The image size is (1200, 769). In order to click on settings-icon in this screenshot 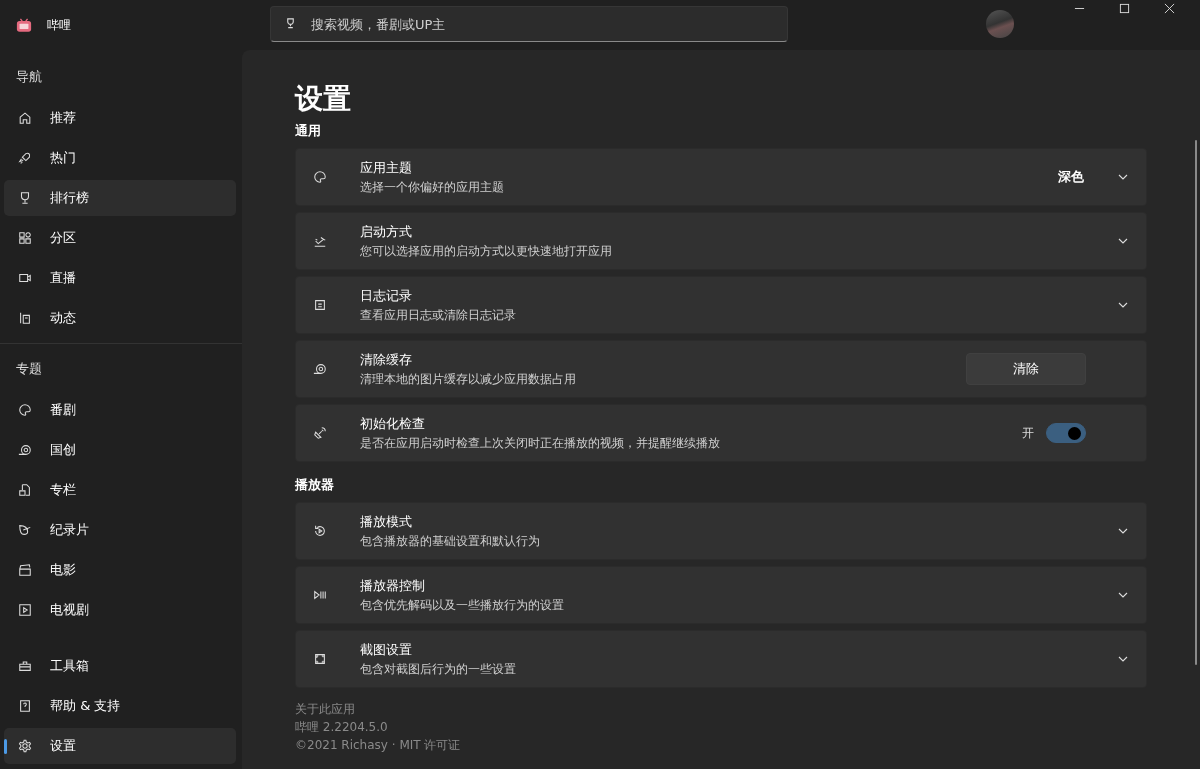, I will do `click(25, 746)`.